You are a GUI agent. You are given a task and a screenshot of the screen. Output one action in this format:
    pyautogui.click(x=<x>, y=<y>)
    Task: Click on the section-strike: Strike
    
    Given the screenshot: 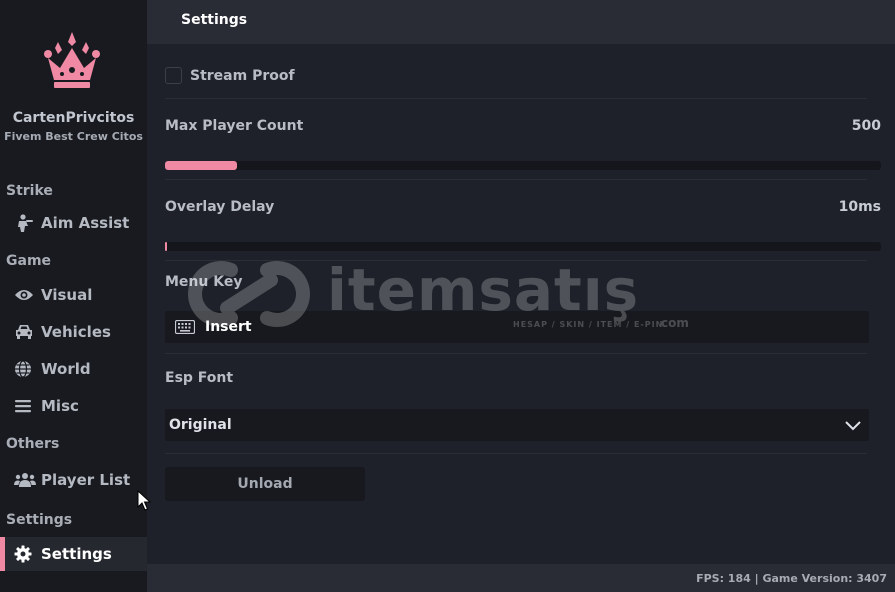 What is the action you would take?
    pyautogui.click(x=29, y=191)
    